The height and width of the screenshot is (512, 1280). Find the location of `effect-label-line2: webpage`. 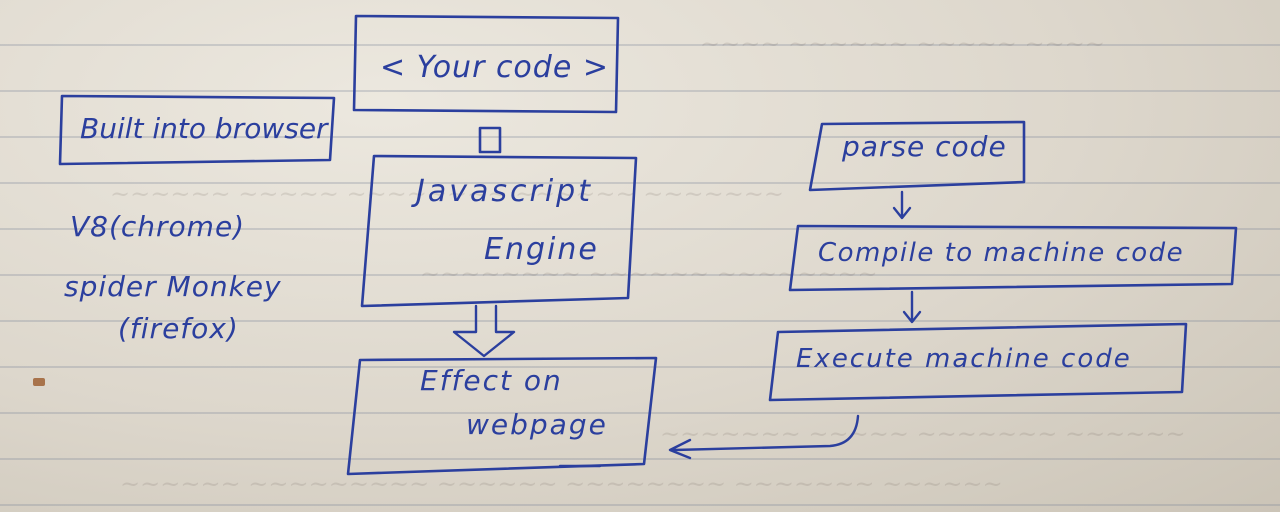

effect-label-line2: webpage is located at coordinates (537, 424).